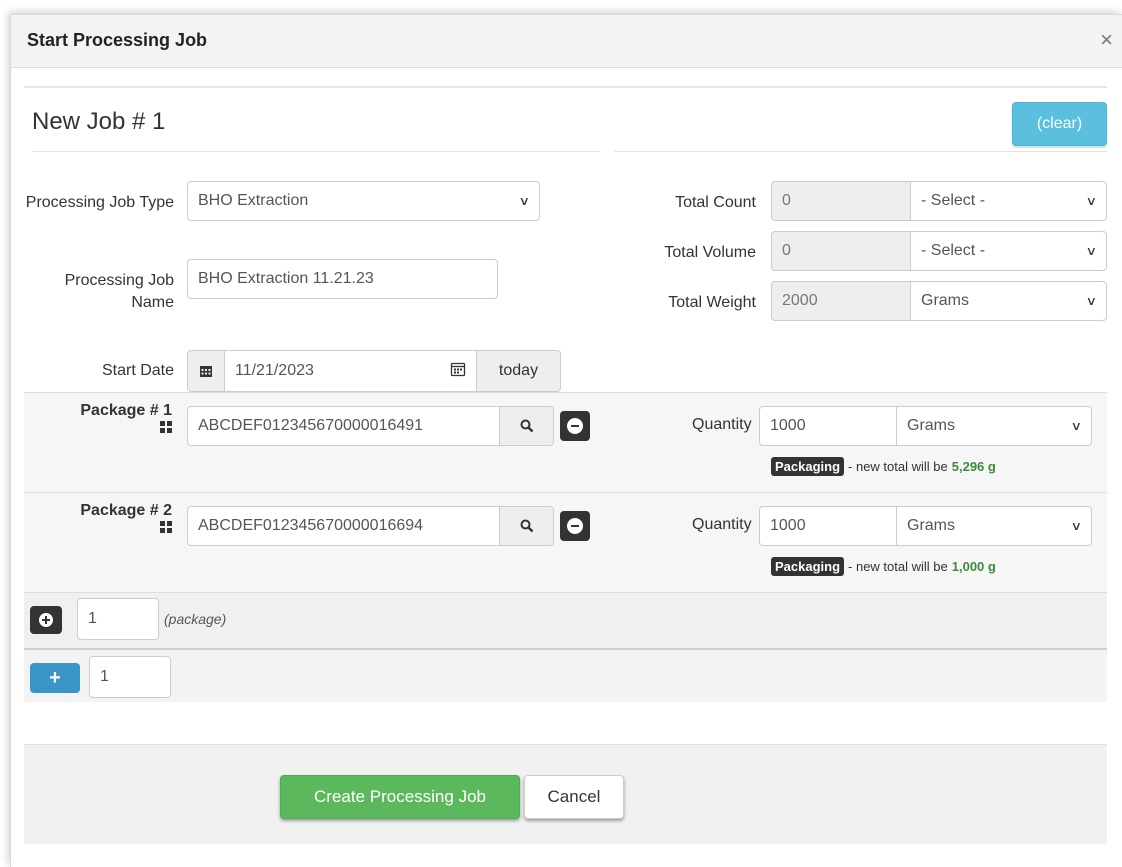 Image resolution: width=1122 pixels, height=867 pixels. I want to click on job-type-select: BHO Extraction ∨, so click(363, 201).